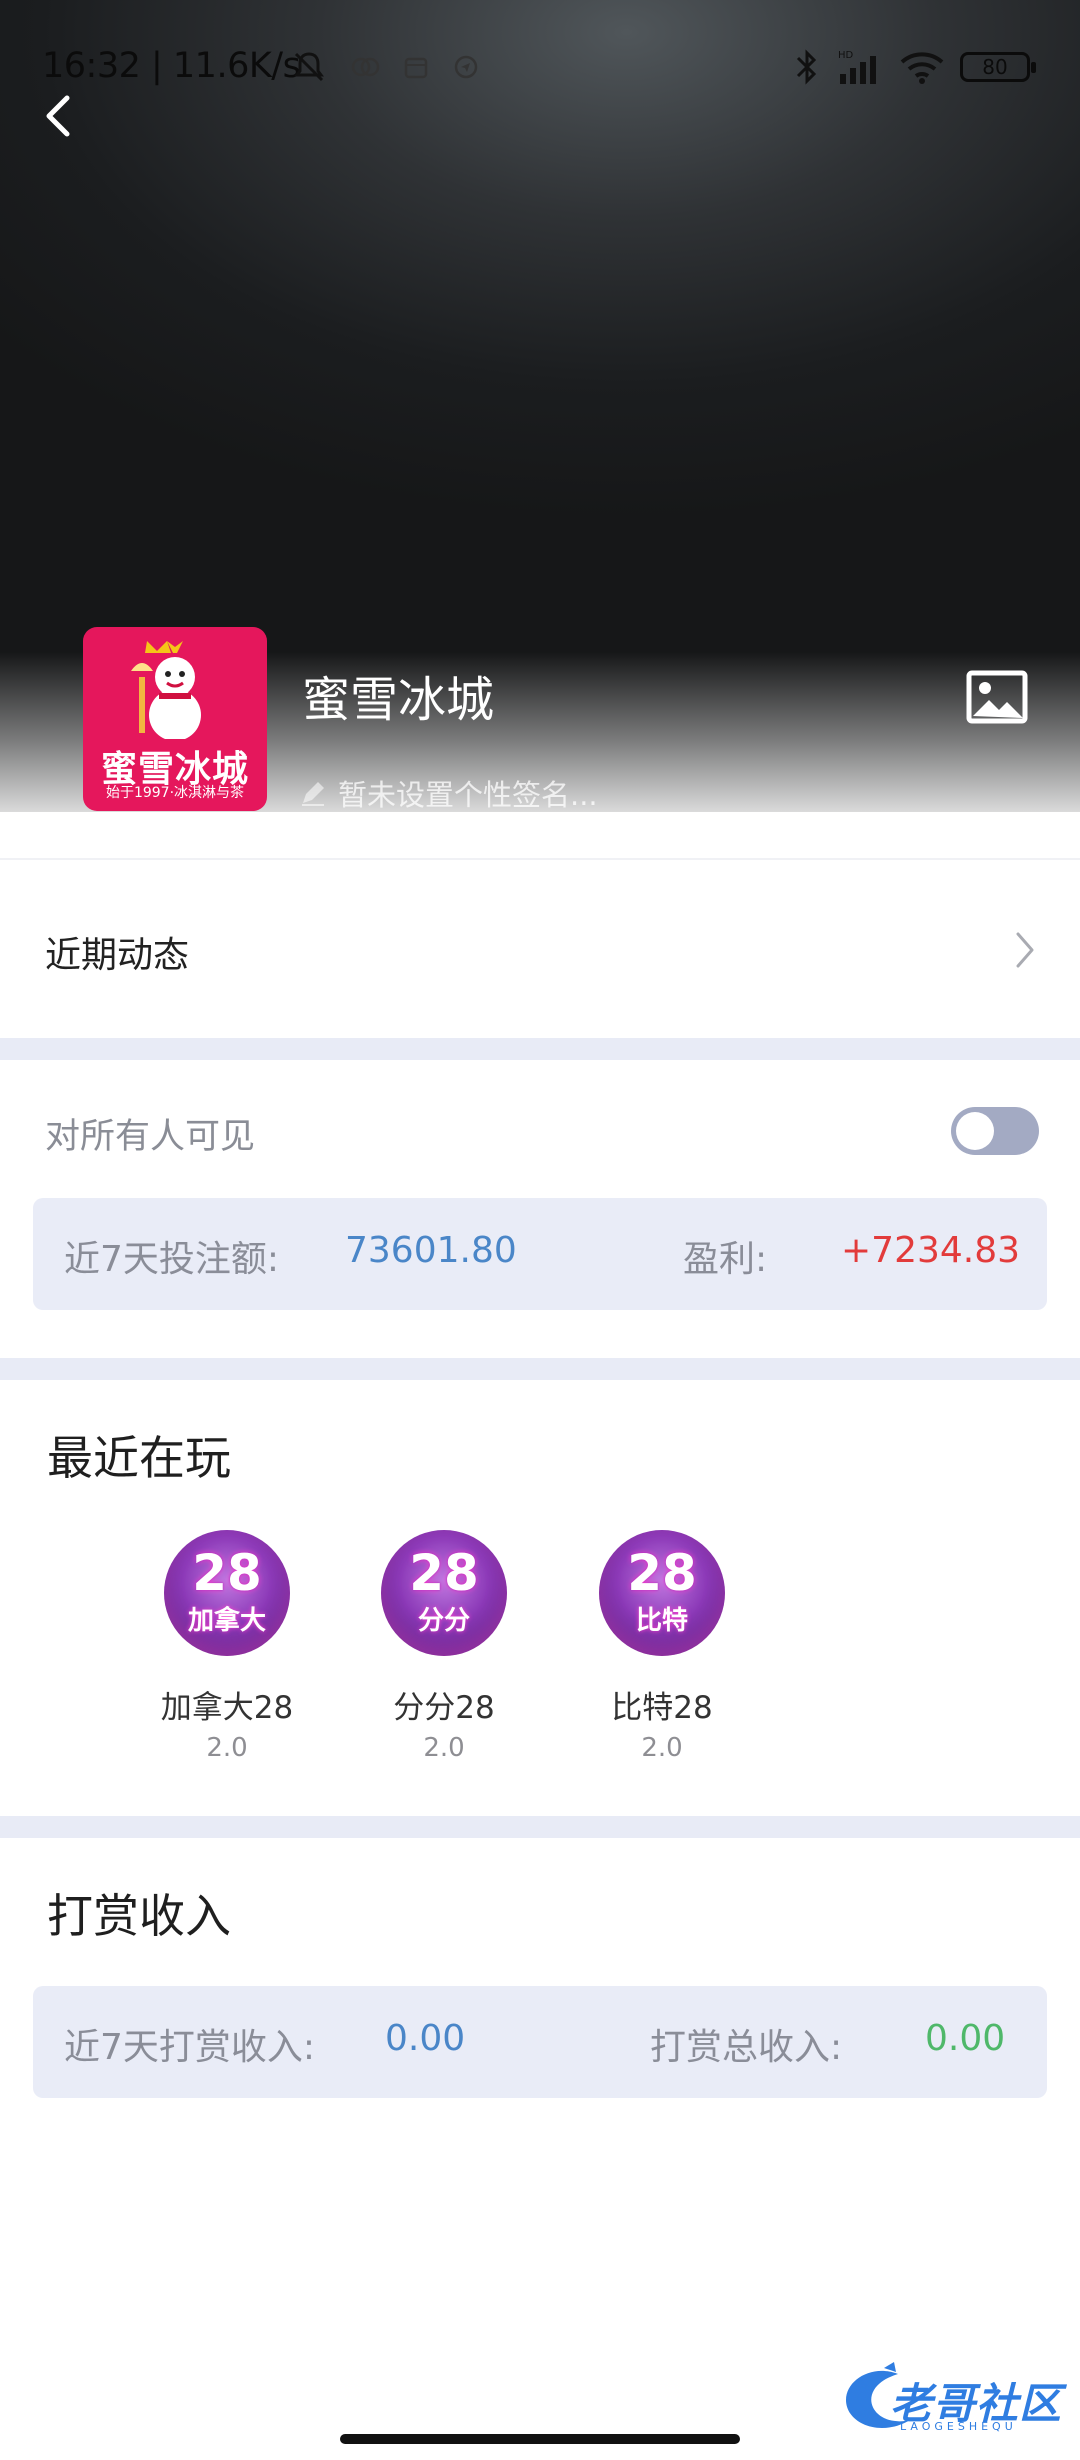 This screenshot has height=2460, width=1080. What do you see at coordinates (117, 955) in the screenshot?
I see `recent-activity-label: 近期动态` at bounding box center [117, 955].